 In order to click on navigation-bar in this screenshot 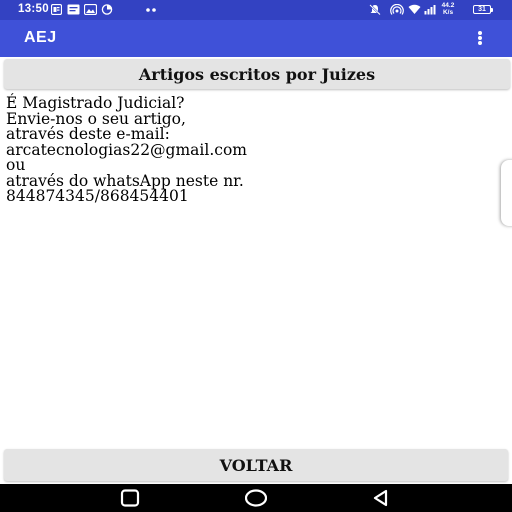, I will do `click(256, 498)`.